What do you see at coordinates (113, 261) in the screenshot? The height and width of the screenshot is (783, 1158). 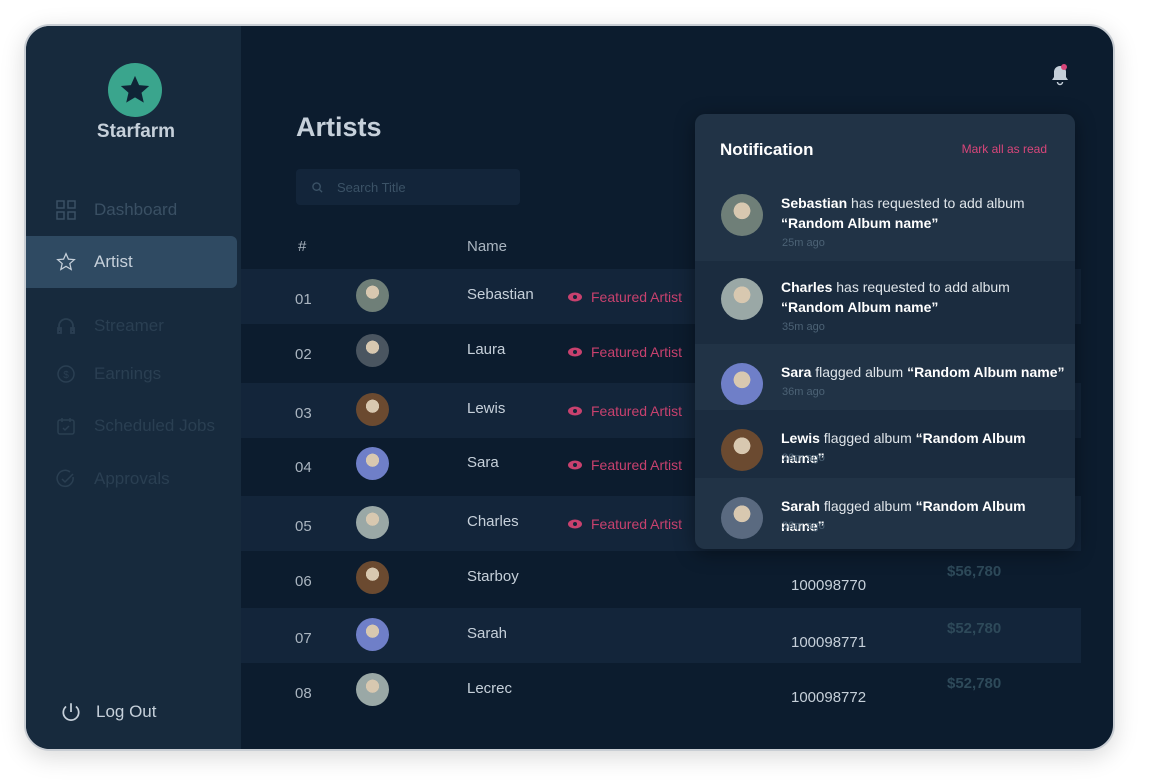 I see `sidebar-item-label: Artist` at bounding box center [113, 261].